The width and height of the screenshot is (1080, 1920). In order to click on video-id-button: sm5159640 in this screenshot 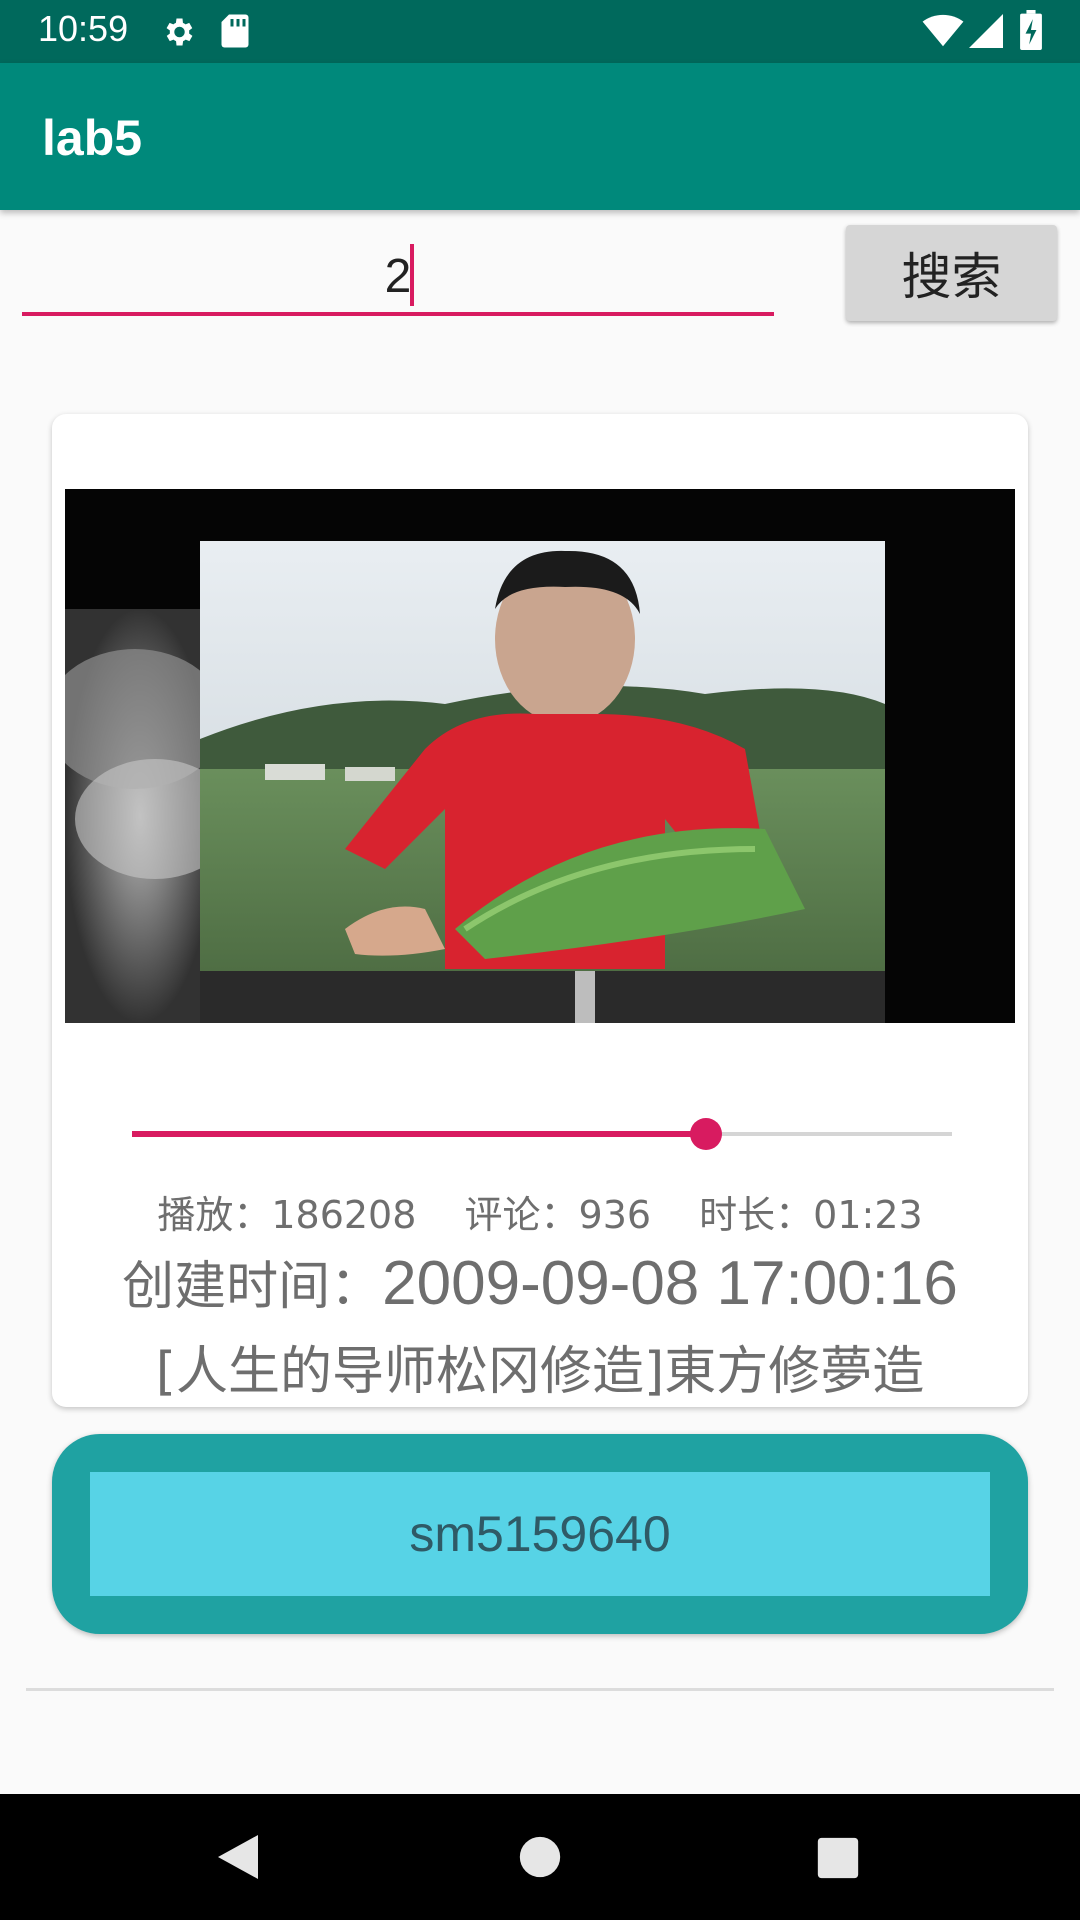, I will do `click(540, 1534)`.